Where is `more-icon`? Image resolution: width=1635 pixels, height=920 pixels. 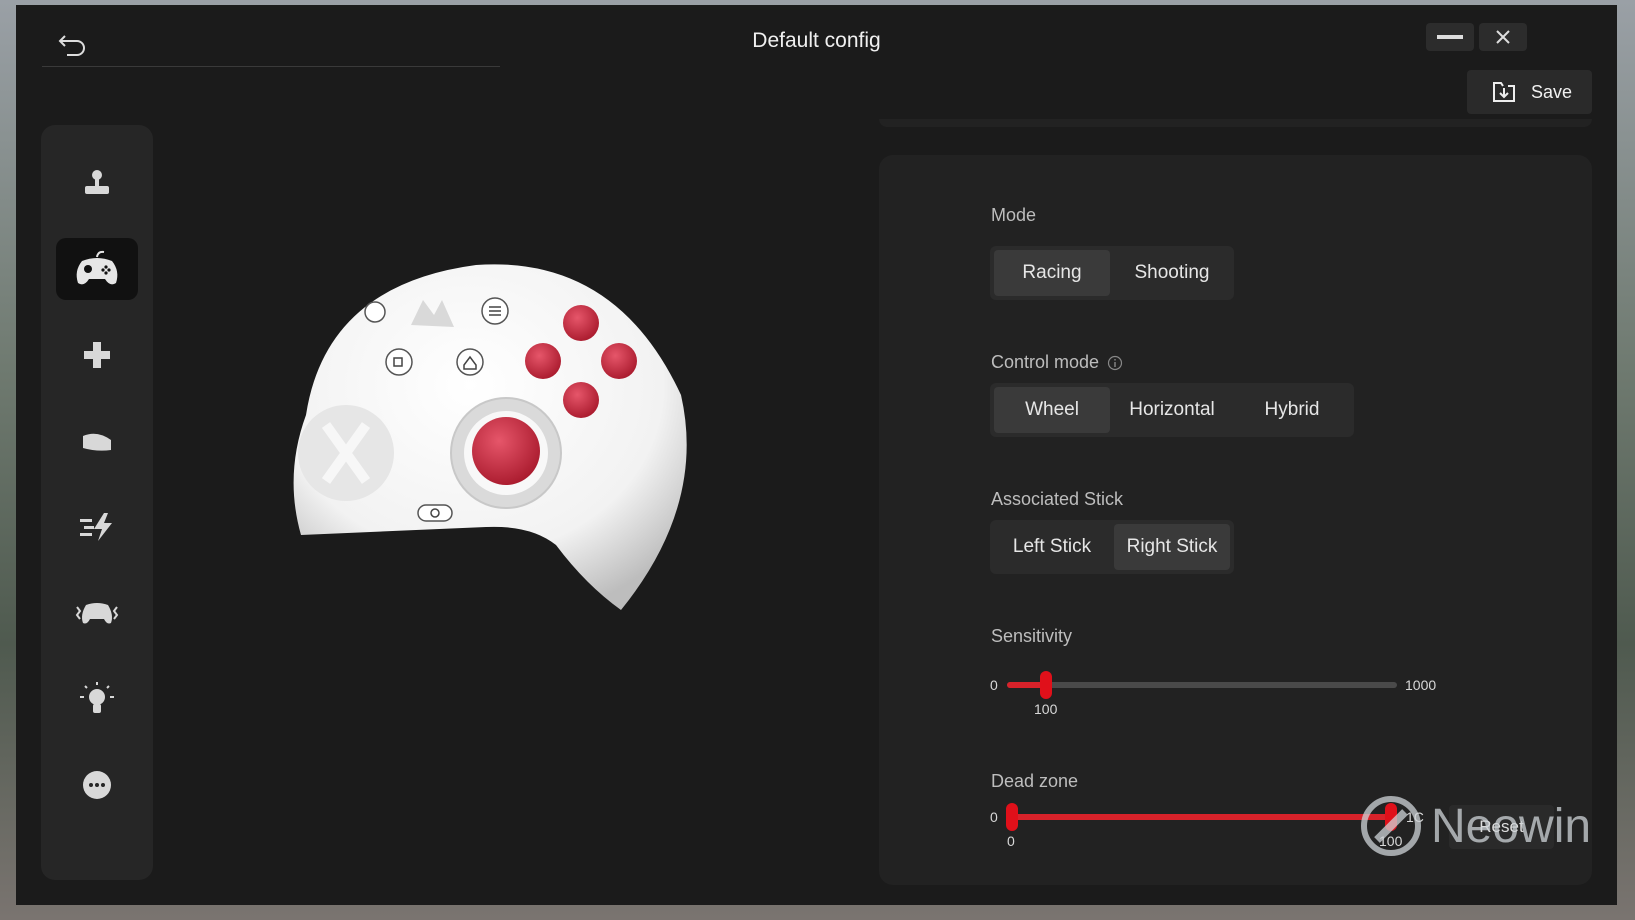 more-icon is located at coordinates (97, 785).